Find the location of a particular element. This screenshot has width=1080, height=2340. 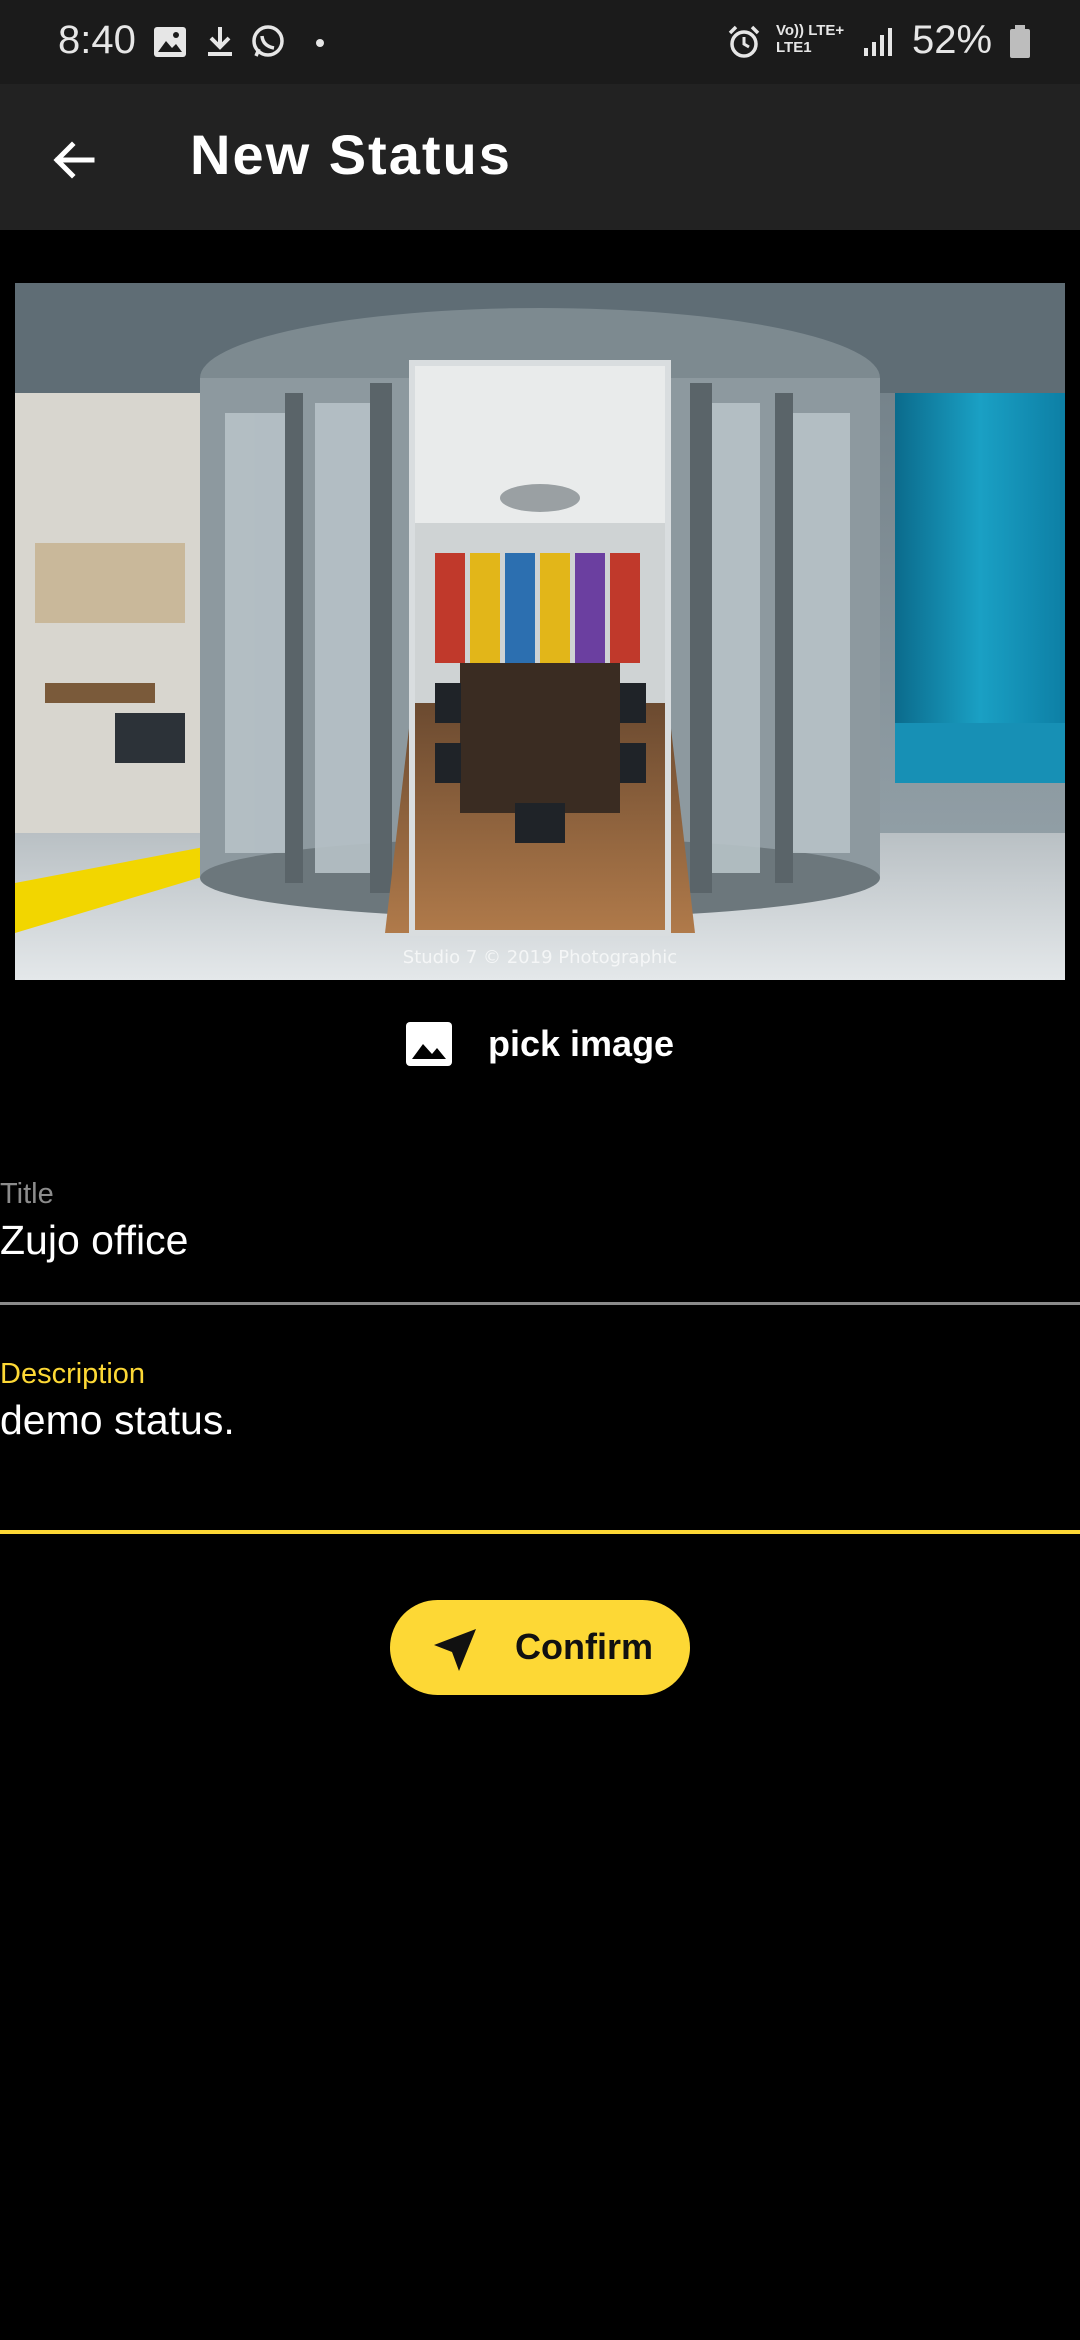

dot-icon is located at coordinates (320, 43).